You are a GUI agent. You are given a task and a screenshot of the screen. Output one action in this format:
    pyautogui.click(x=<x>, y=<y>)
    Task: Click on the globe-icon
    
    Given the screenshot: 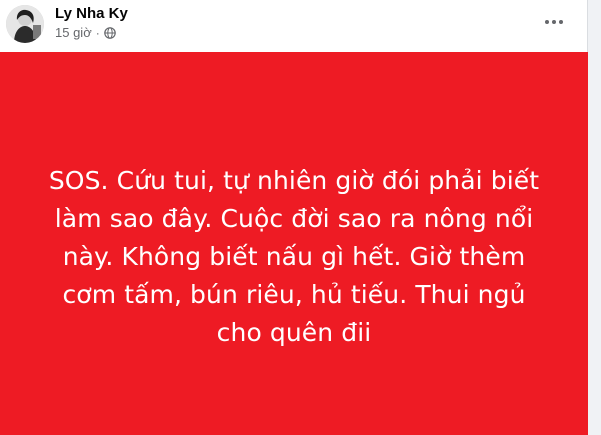 What is the action you would take?
    pyautogui.click(x=109, y=33)
    